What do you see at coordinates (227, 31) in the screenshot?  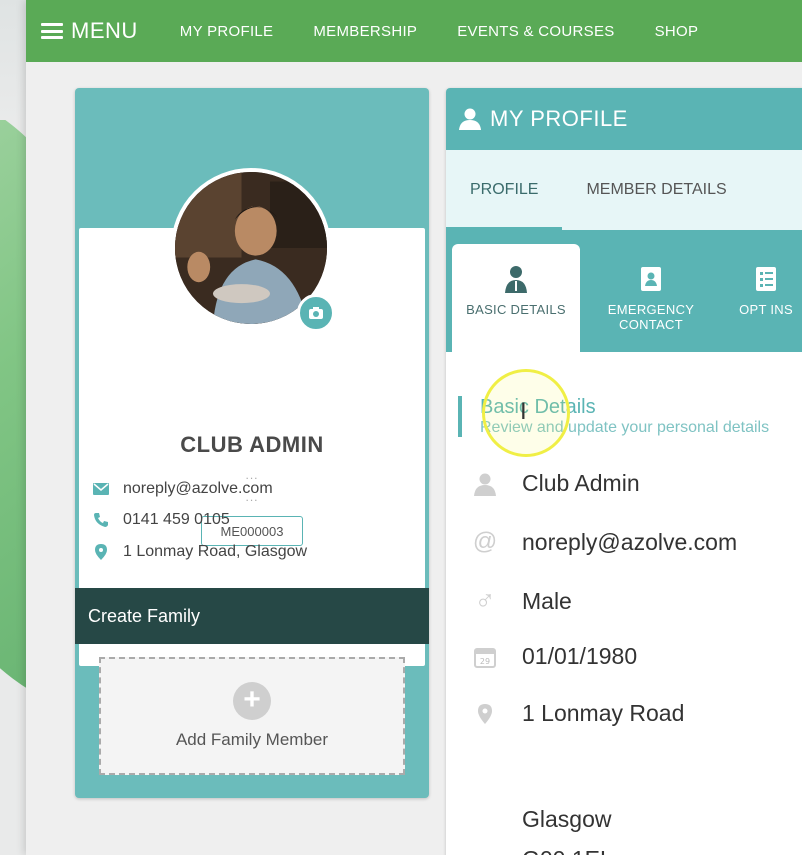 I see `nav-item-my-profile: MY PROFILE` at bounding box center [227, 31].